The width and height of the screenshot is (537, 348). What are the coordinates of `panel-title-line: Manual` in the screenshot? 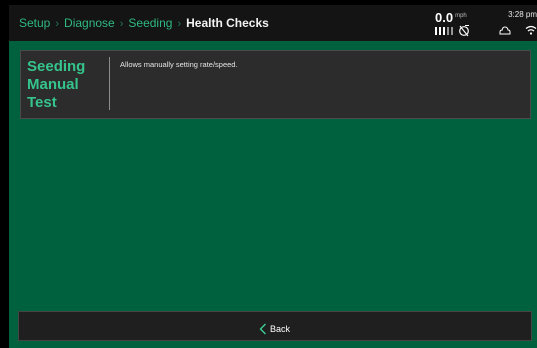 It's located at (53, 84).